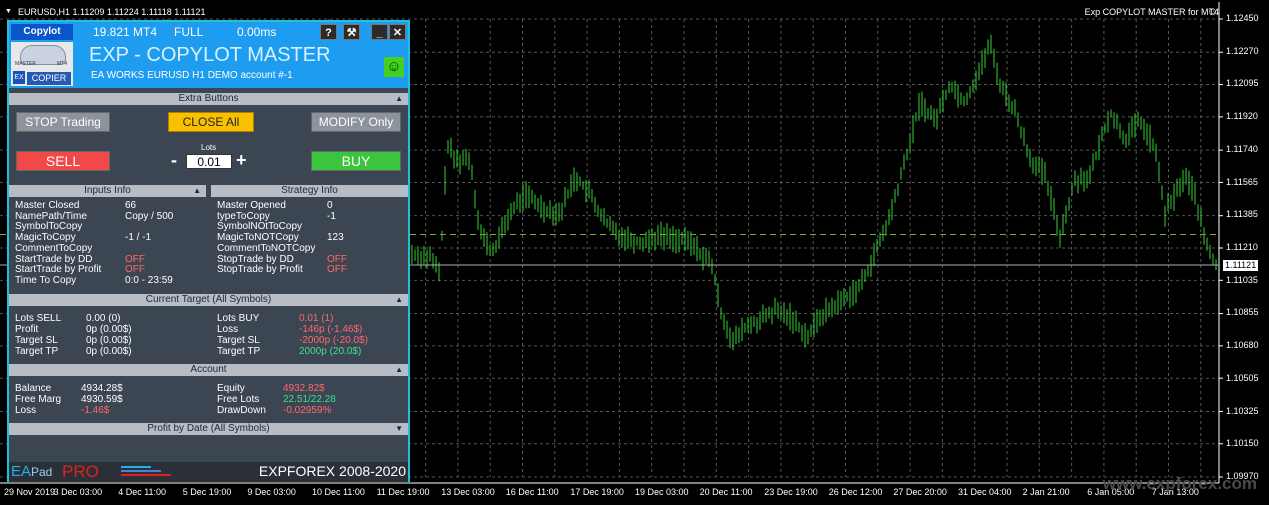 Image resolution: width=1269 pixels, height=505 pixels. Describe the element at coordinates (30, 492) in the screenshot. I see `date-axis-label: 29 Nov 2019` at that location.